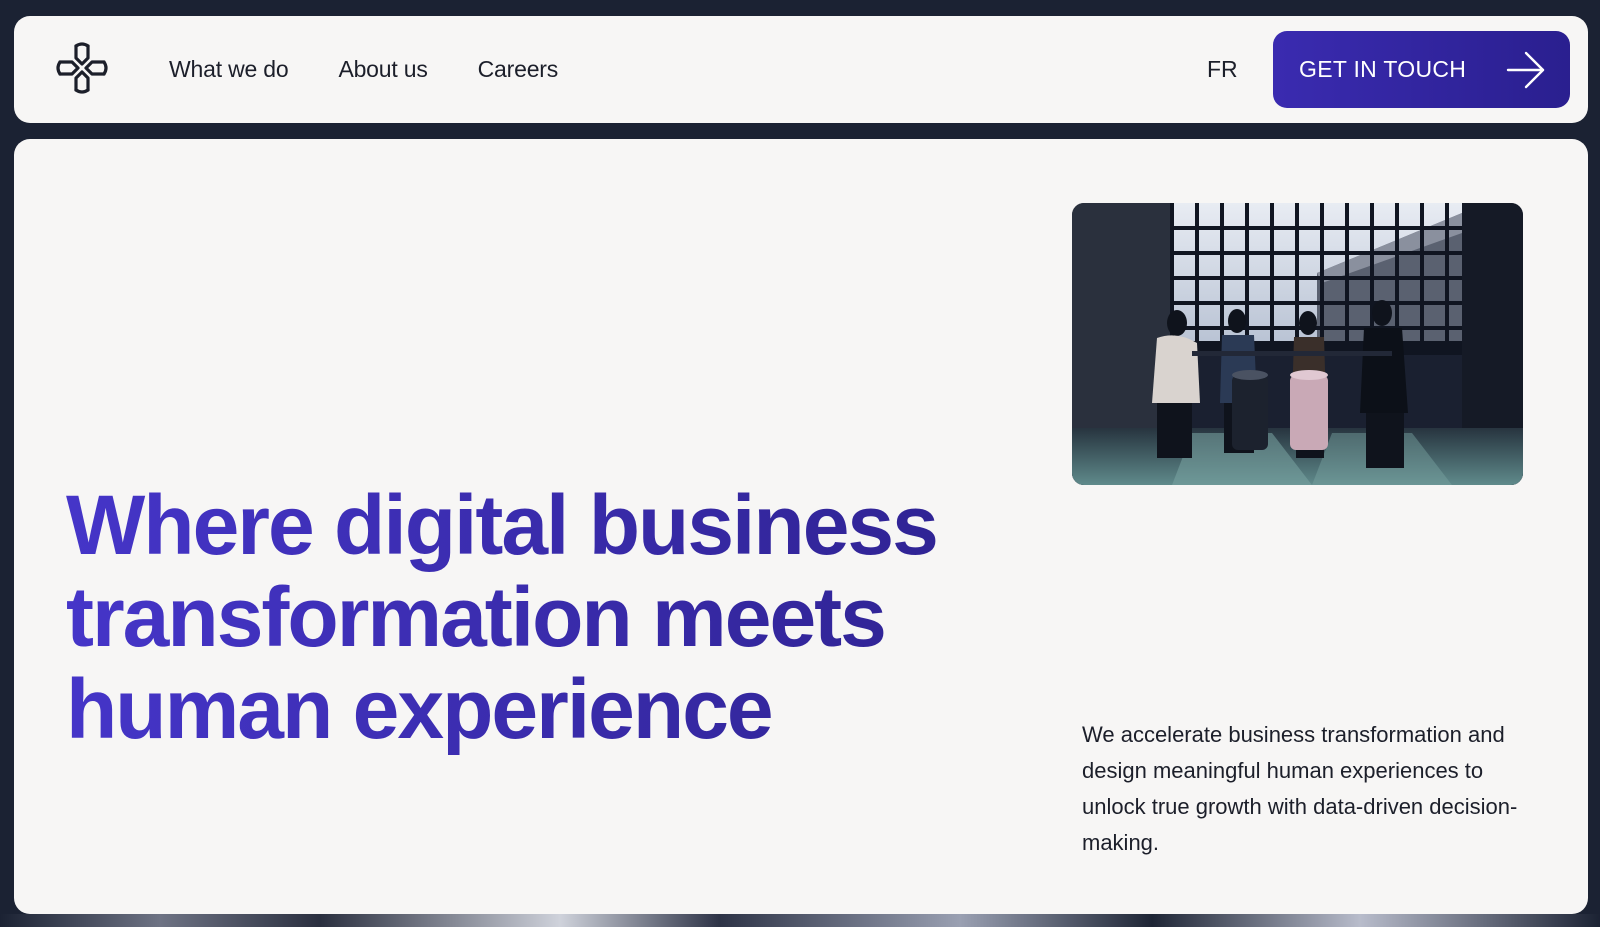 The image size is (1600, 927). I want to click on nav-careers: Careers, so click(518, 69).